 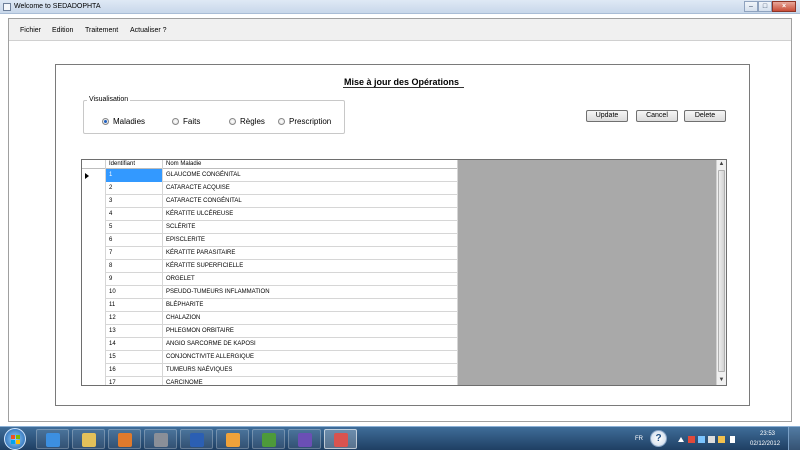 I want to click on radio-regles: Règles, so click(x=247, y=121).